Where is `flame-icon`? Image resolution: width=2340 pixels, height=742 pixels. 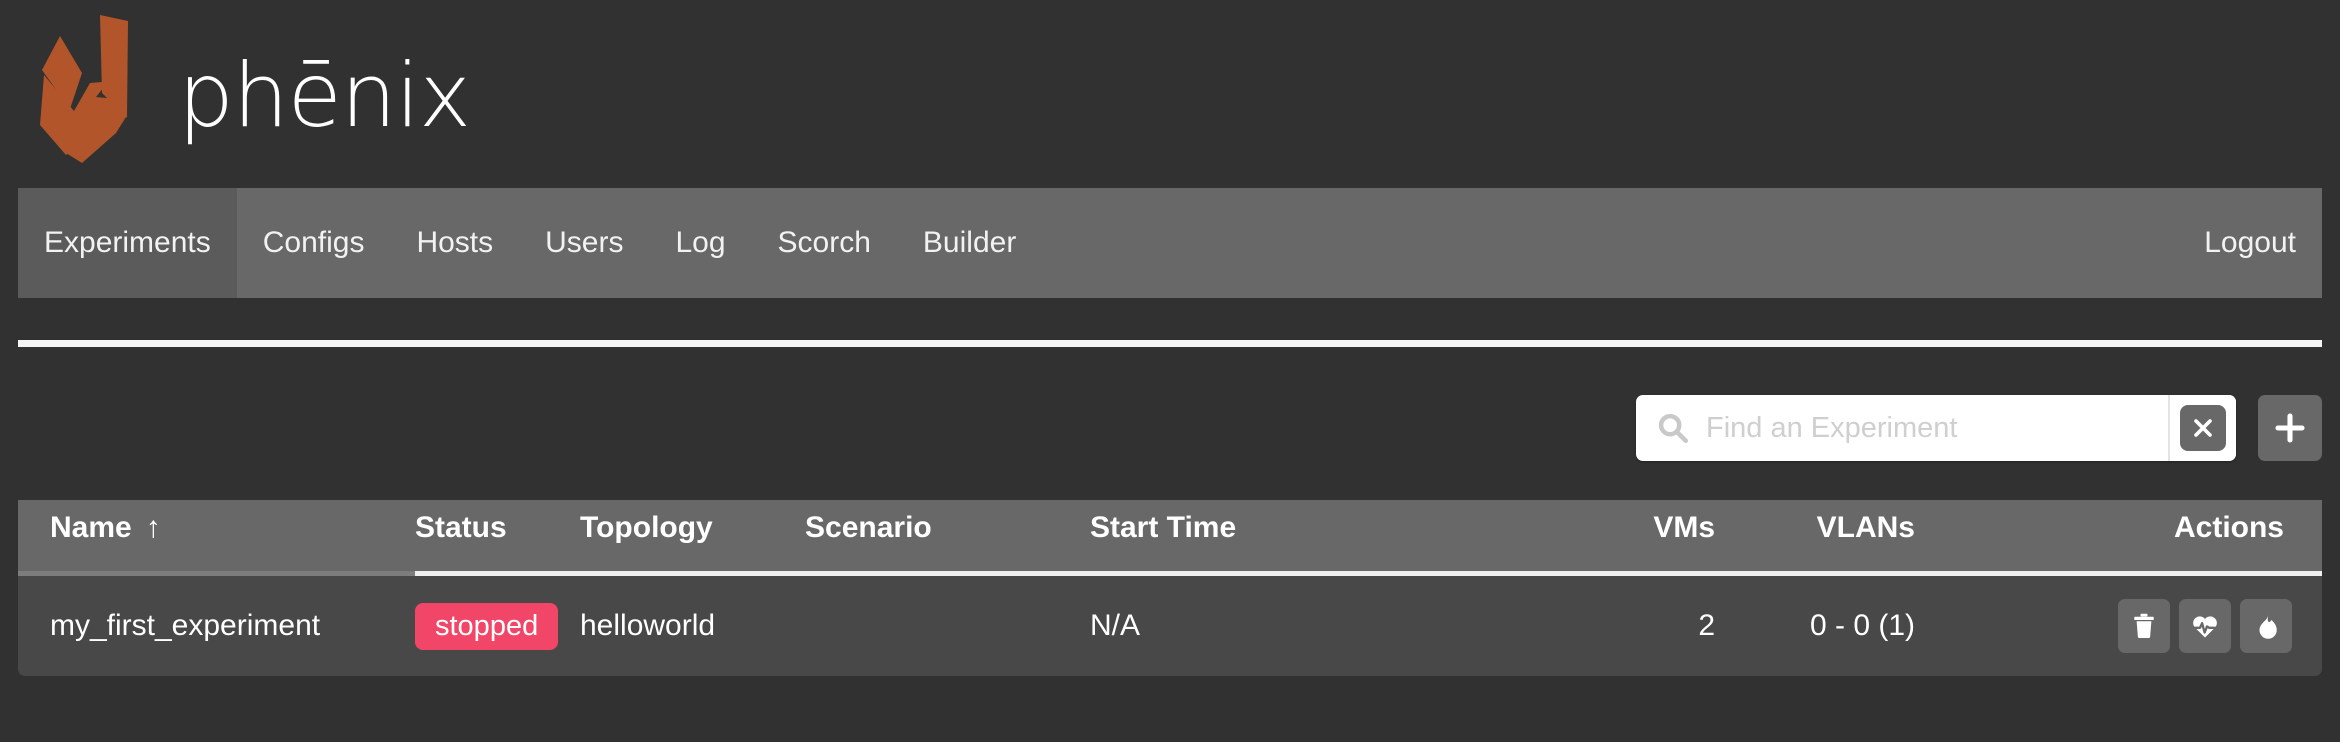
flame-icon is located at coordinates (2268, 626).